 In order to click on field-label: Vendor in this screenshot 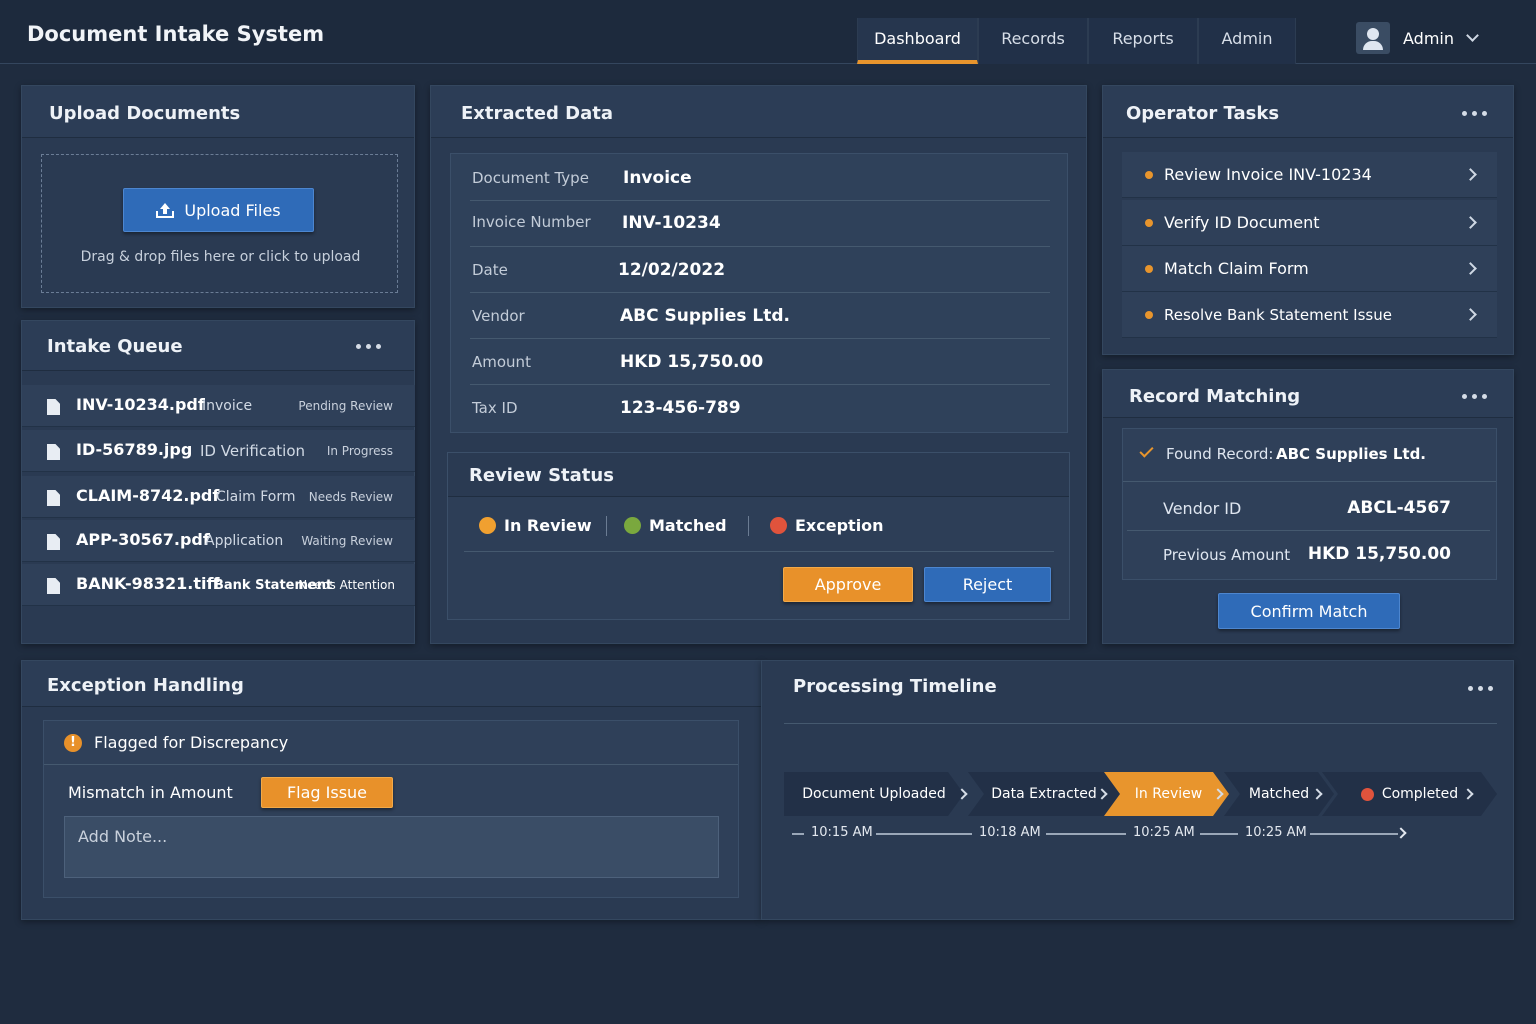, I will do `click(498, 316)`.